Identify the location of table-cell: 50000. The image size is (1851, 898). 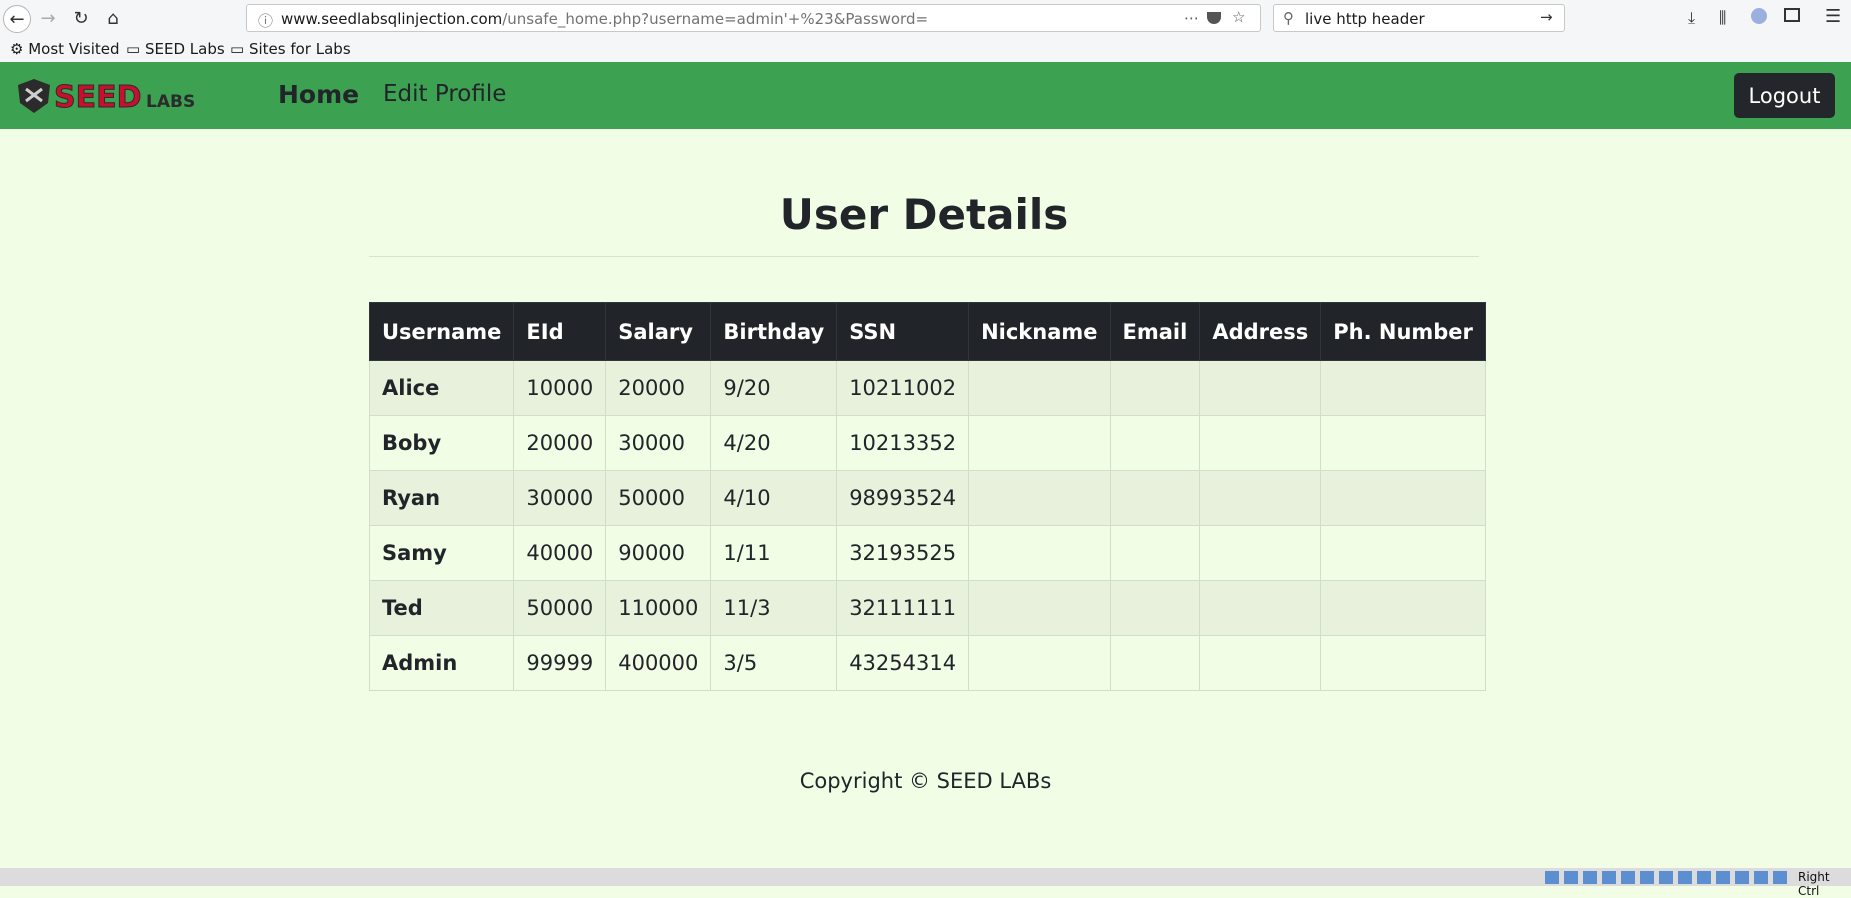
(658, 498).